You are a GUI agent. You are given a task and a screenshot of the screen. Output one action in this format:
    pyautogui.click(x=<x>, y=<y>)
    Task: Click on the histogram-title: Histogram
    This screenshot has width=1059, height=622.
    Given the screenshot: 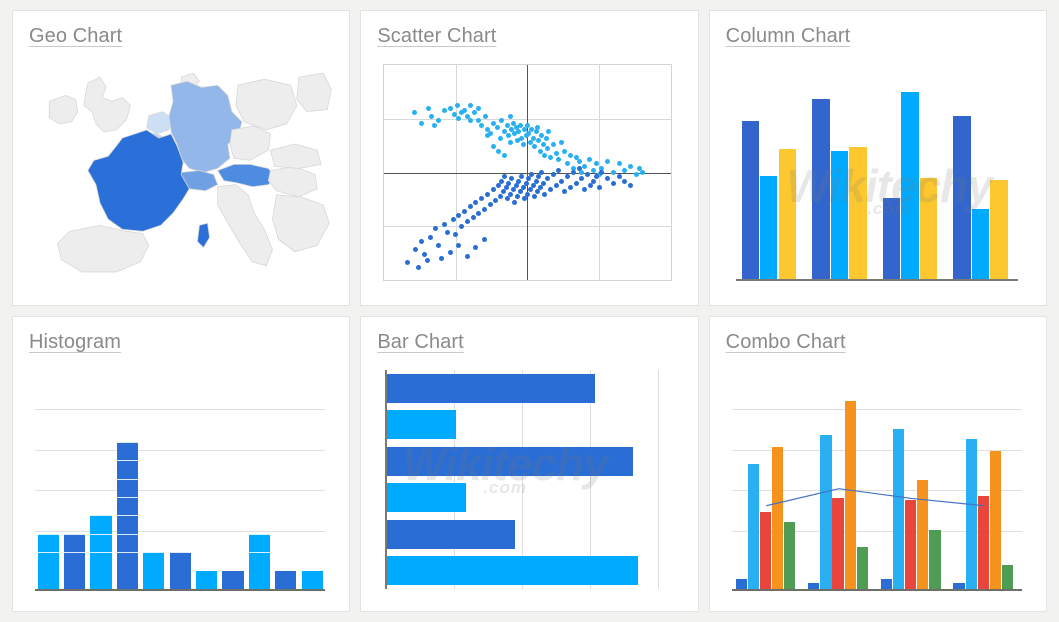 What is the action you would take?
    pyautogui.click(x=75, y=342)
    